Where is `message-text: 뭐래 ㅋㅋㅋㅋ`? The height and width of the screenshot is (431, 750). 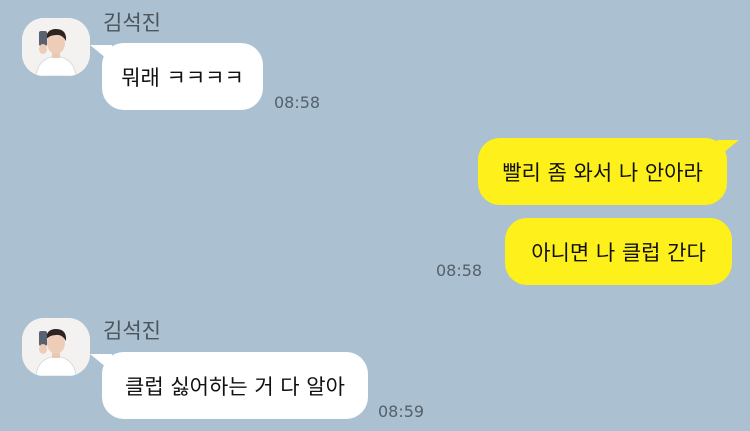
message-text: 뭐래 ㅋㅋㅋㅋ is located at coordinates (182, 77).